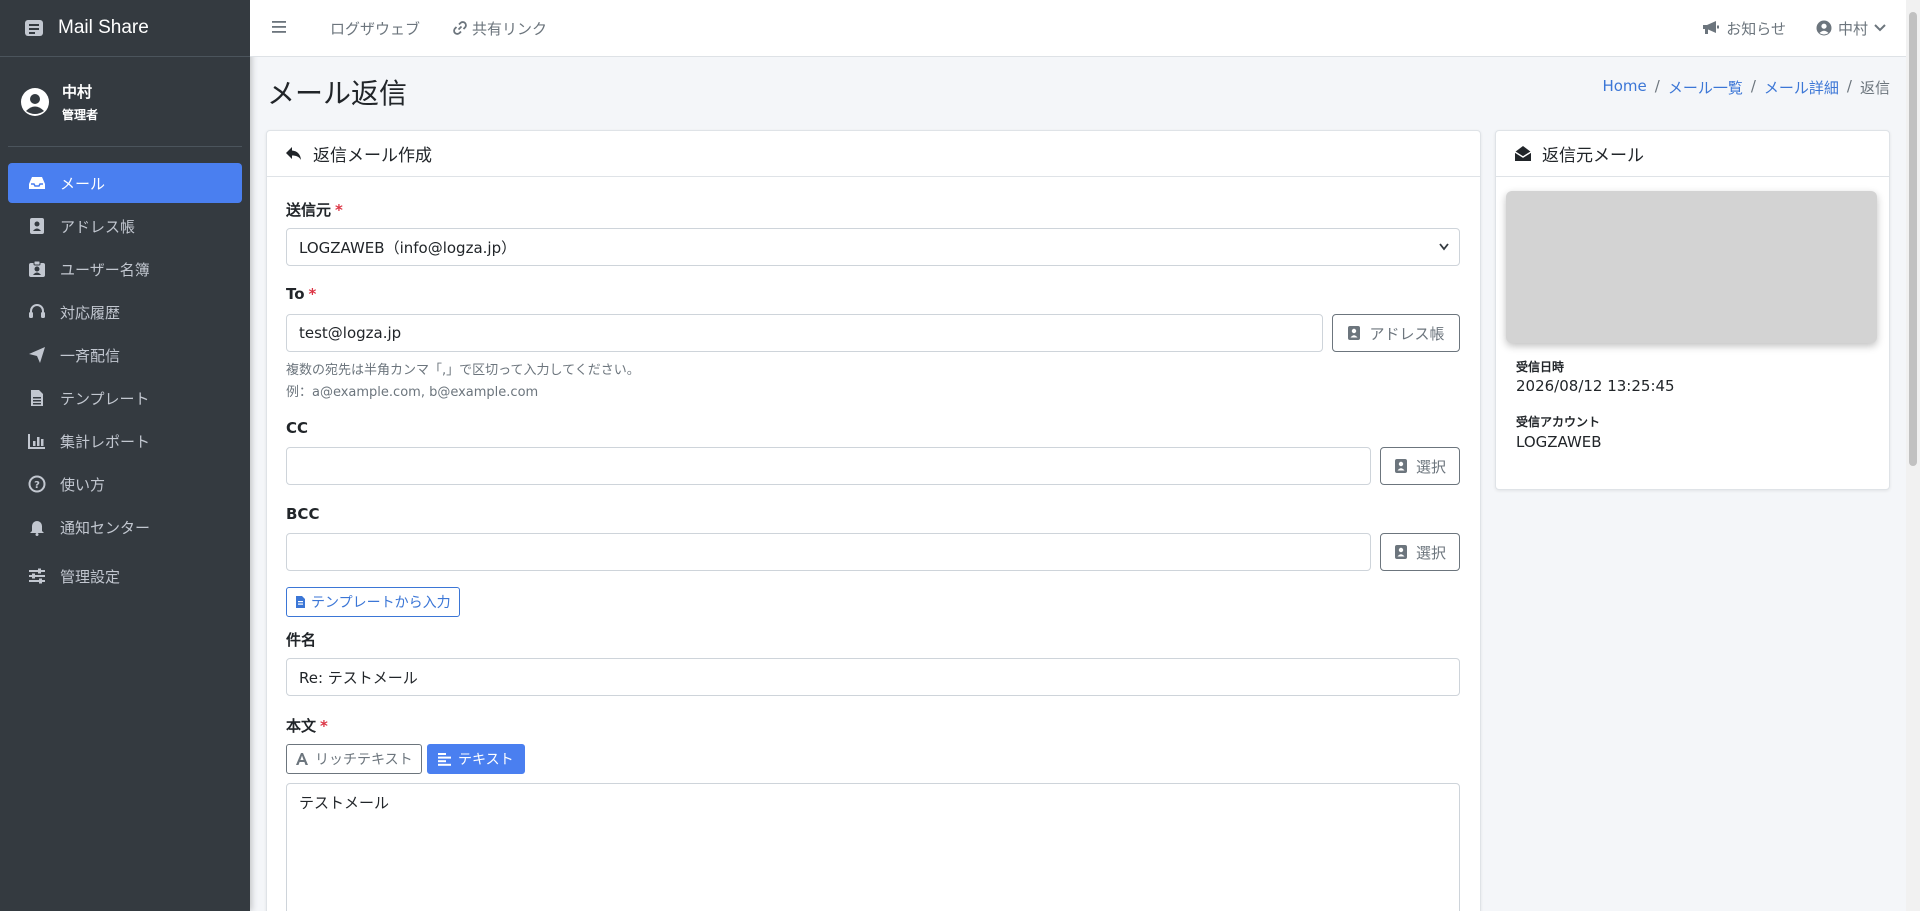 The image size is (1920, 911). What do you see at coordinates (302, 759) in the screenshot?
I see `font-icon` at bounding box center [302, 759].